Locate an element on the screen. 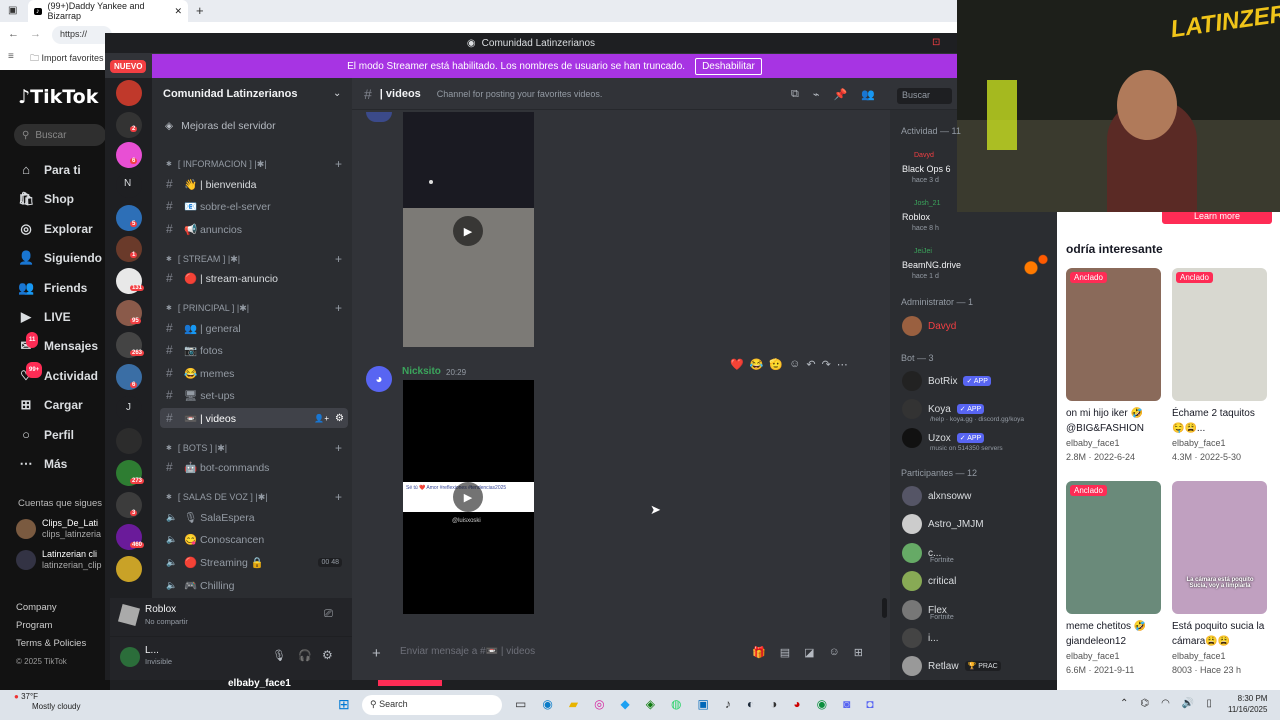 This screenshot has width=1280, height=720. xbox-icon: ◈ is located at coordinates (650, 704).